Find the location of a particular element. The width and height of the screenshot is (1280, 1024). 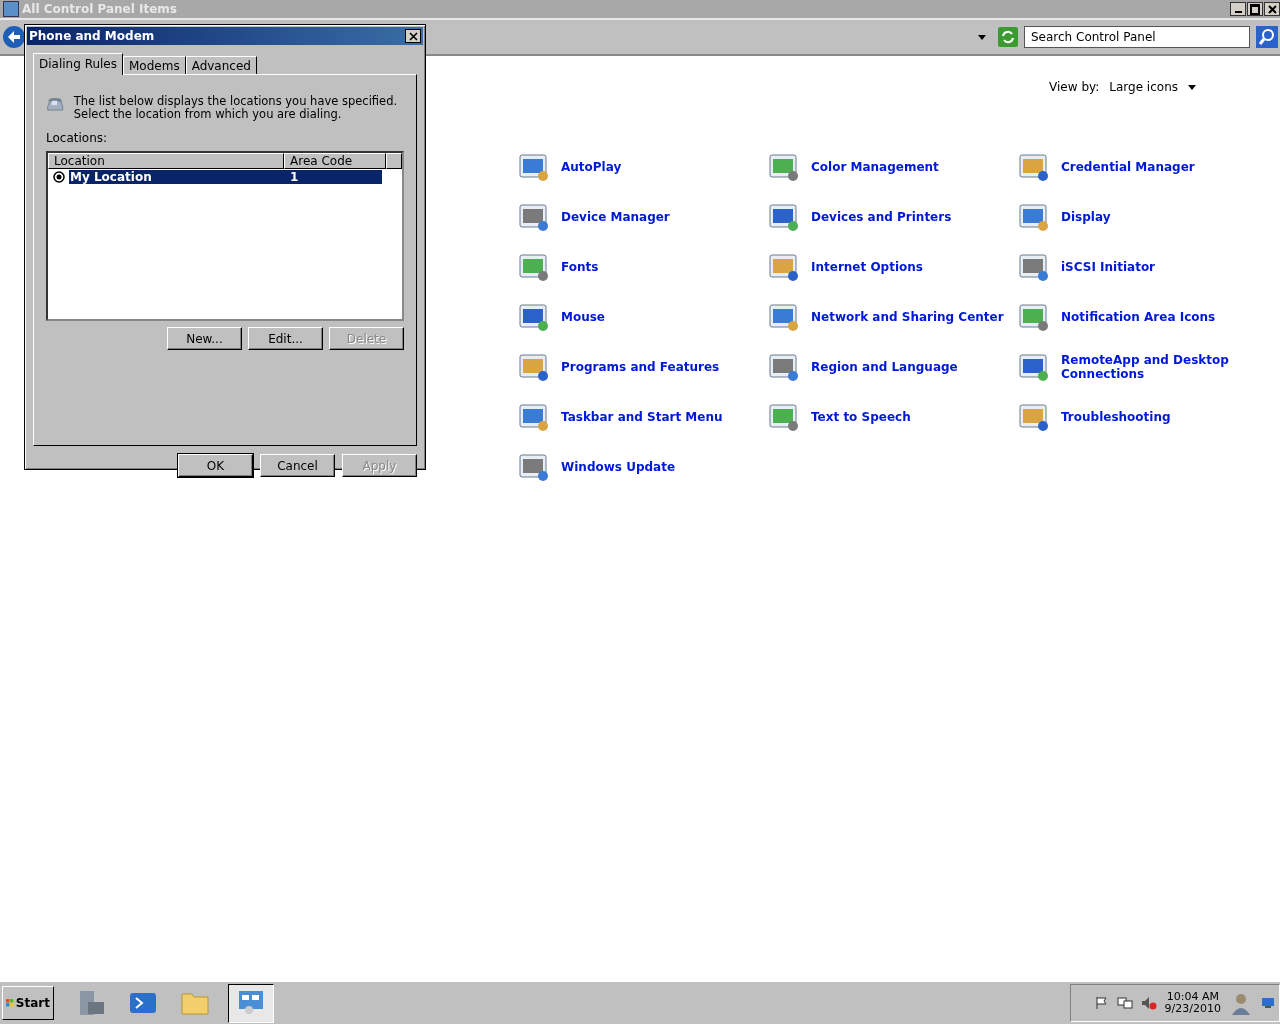

description-text: The list below displays the locations you have specified. Select the location from which you are dialing. is located at coordinates (236, 108).